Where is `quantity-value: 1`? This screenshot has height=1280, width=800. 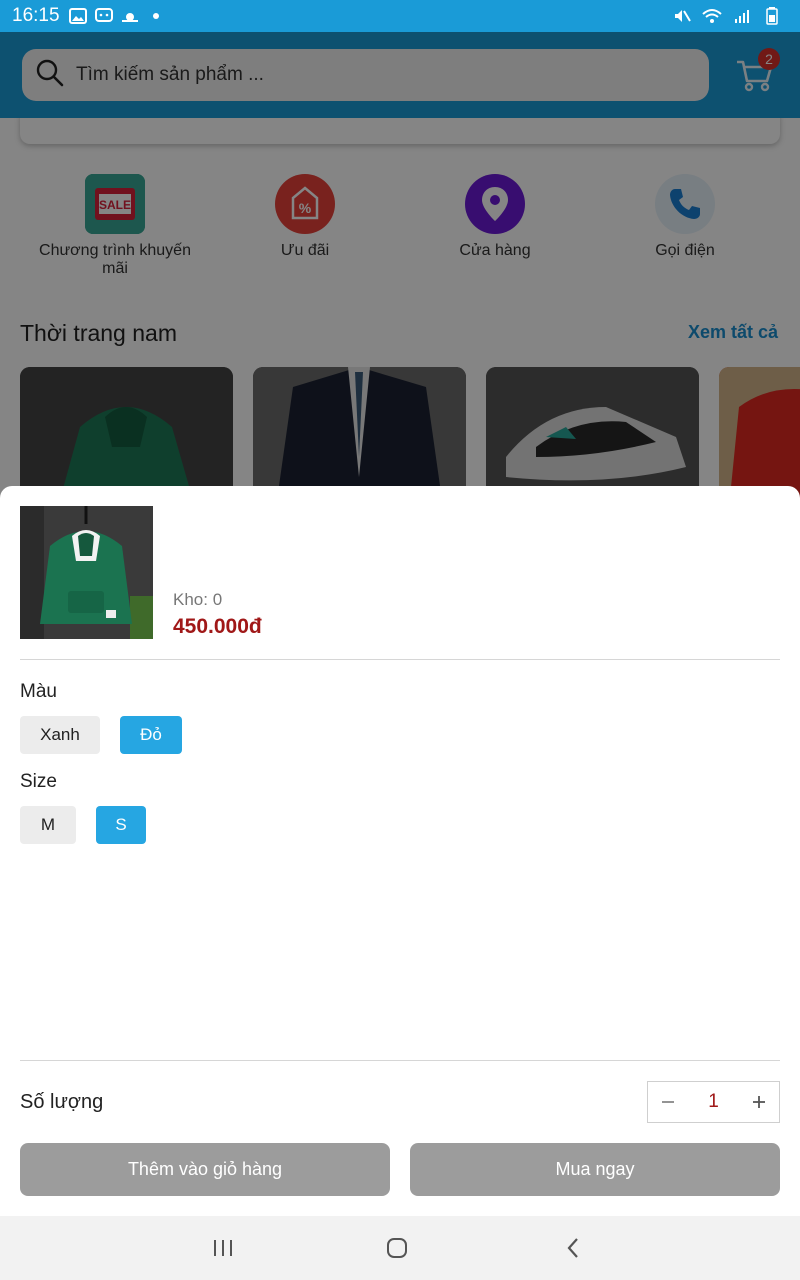 quantity-value: 1 is located at coordinates (713, 1102).